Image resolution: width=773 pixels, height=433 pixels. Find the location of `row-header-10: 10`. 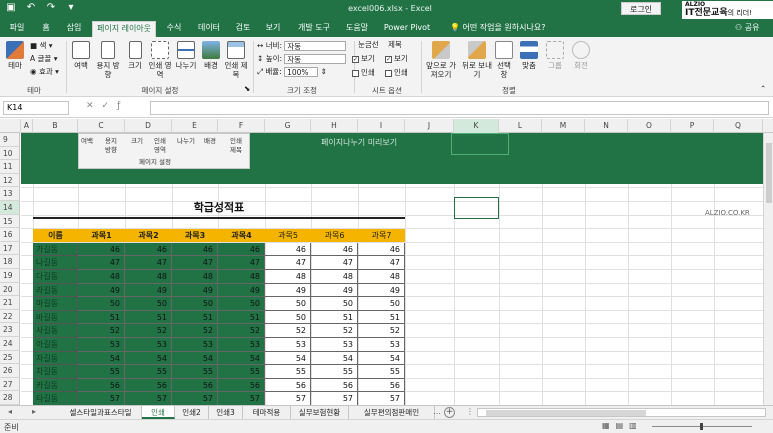

row-header-10: 10 is located at coordinates (10, 153).